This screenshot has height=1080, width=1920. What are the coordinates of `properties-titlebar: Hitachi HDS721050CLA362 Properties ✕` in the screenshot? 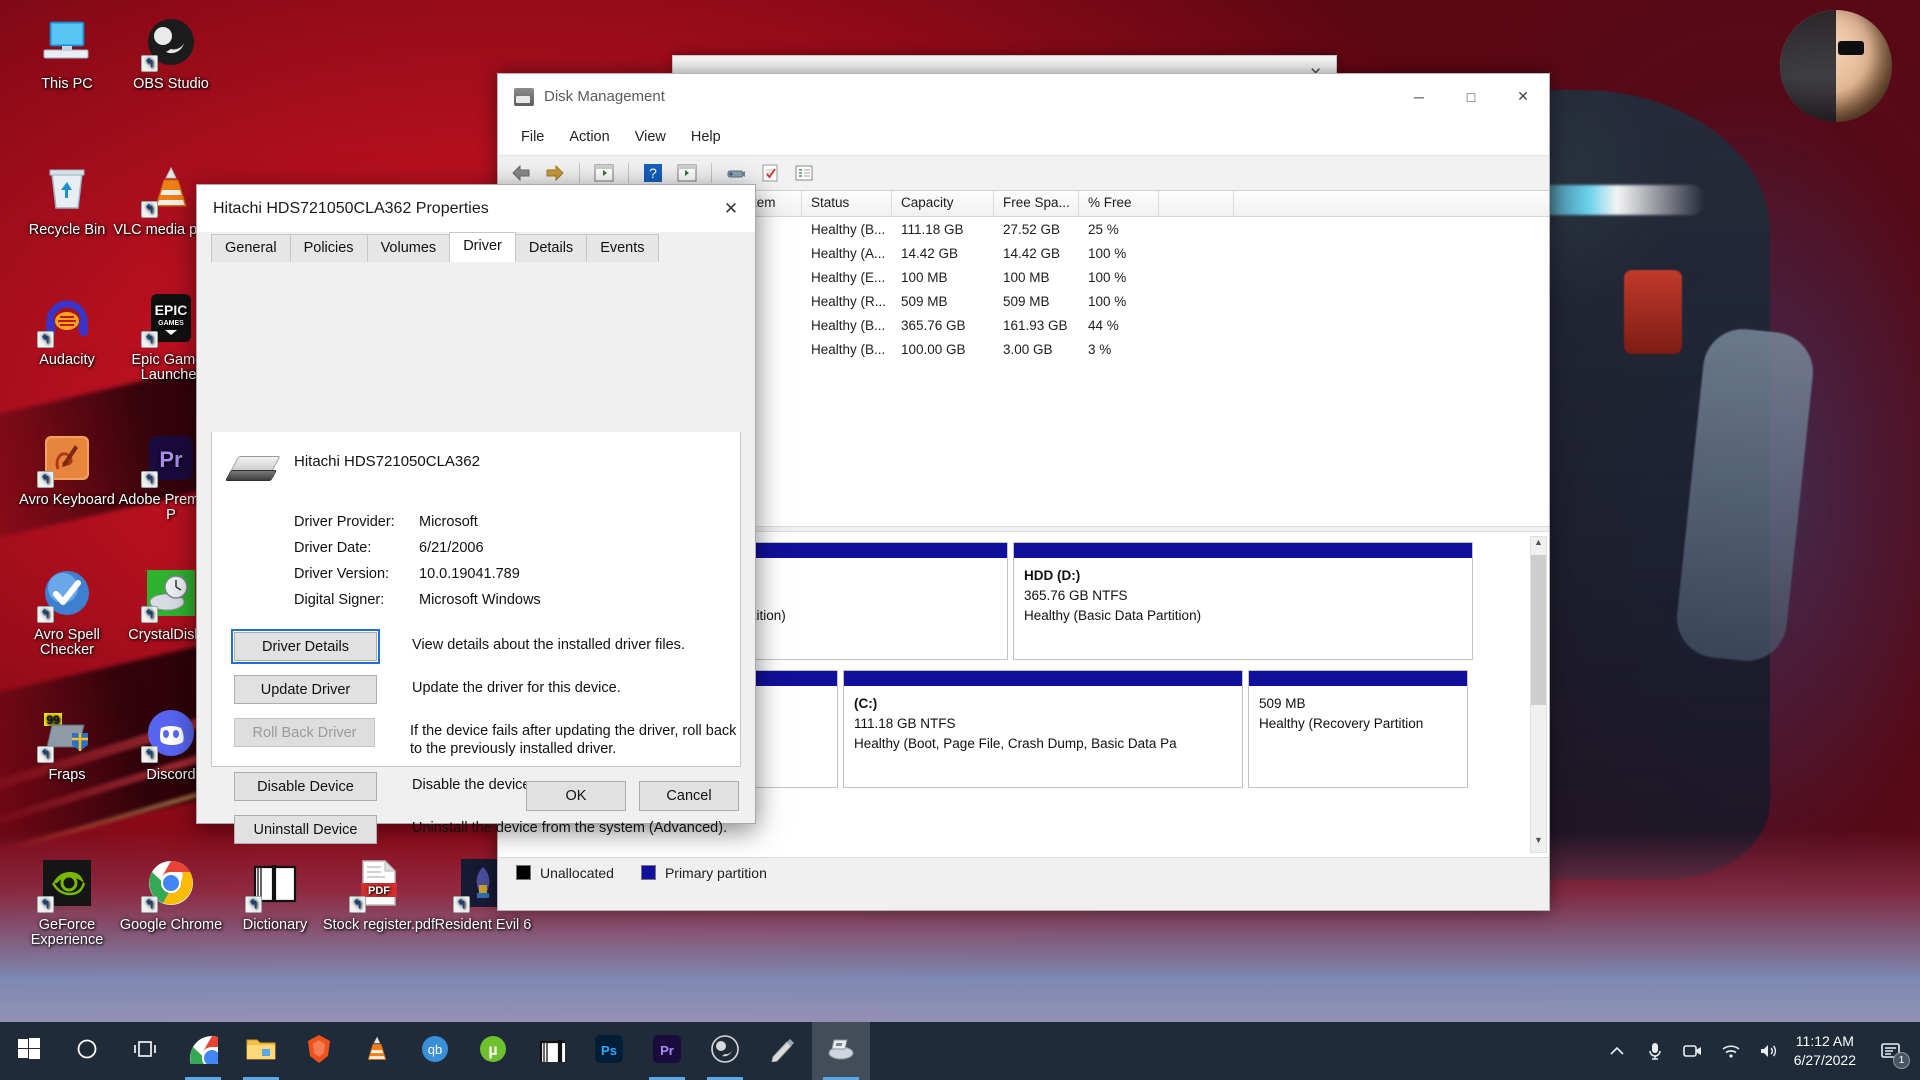 It's located at (476, 208).